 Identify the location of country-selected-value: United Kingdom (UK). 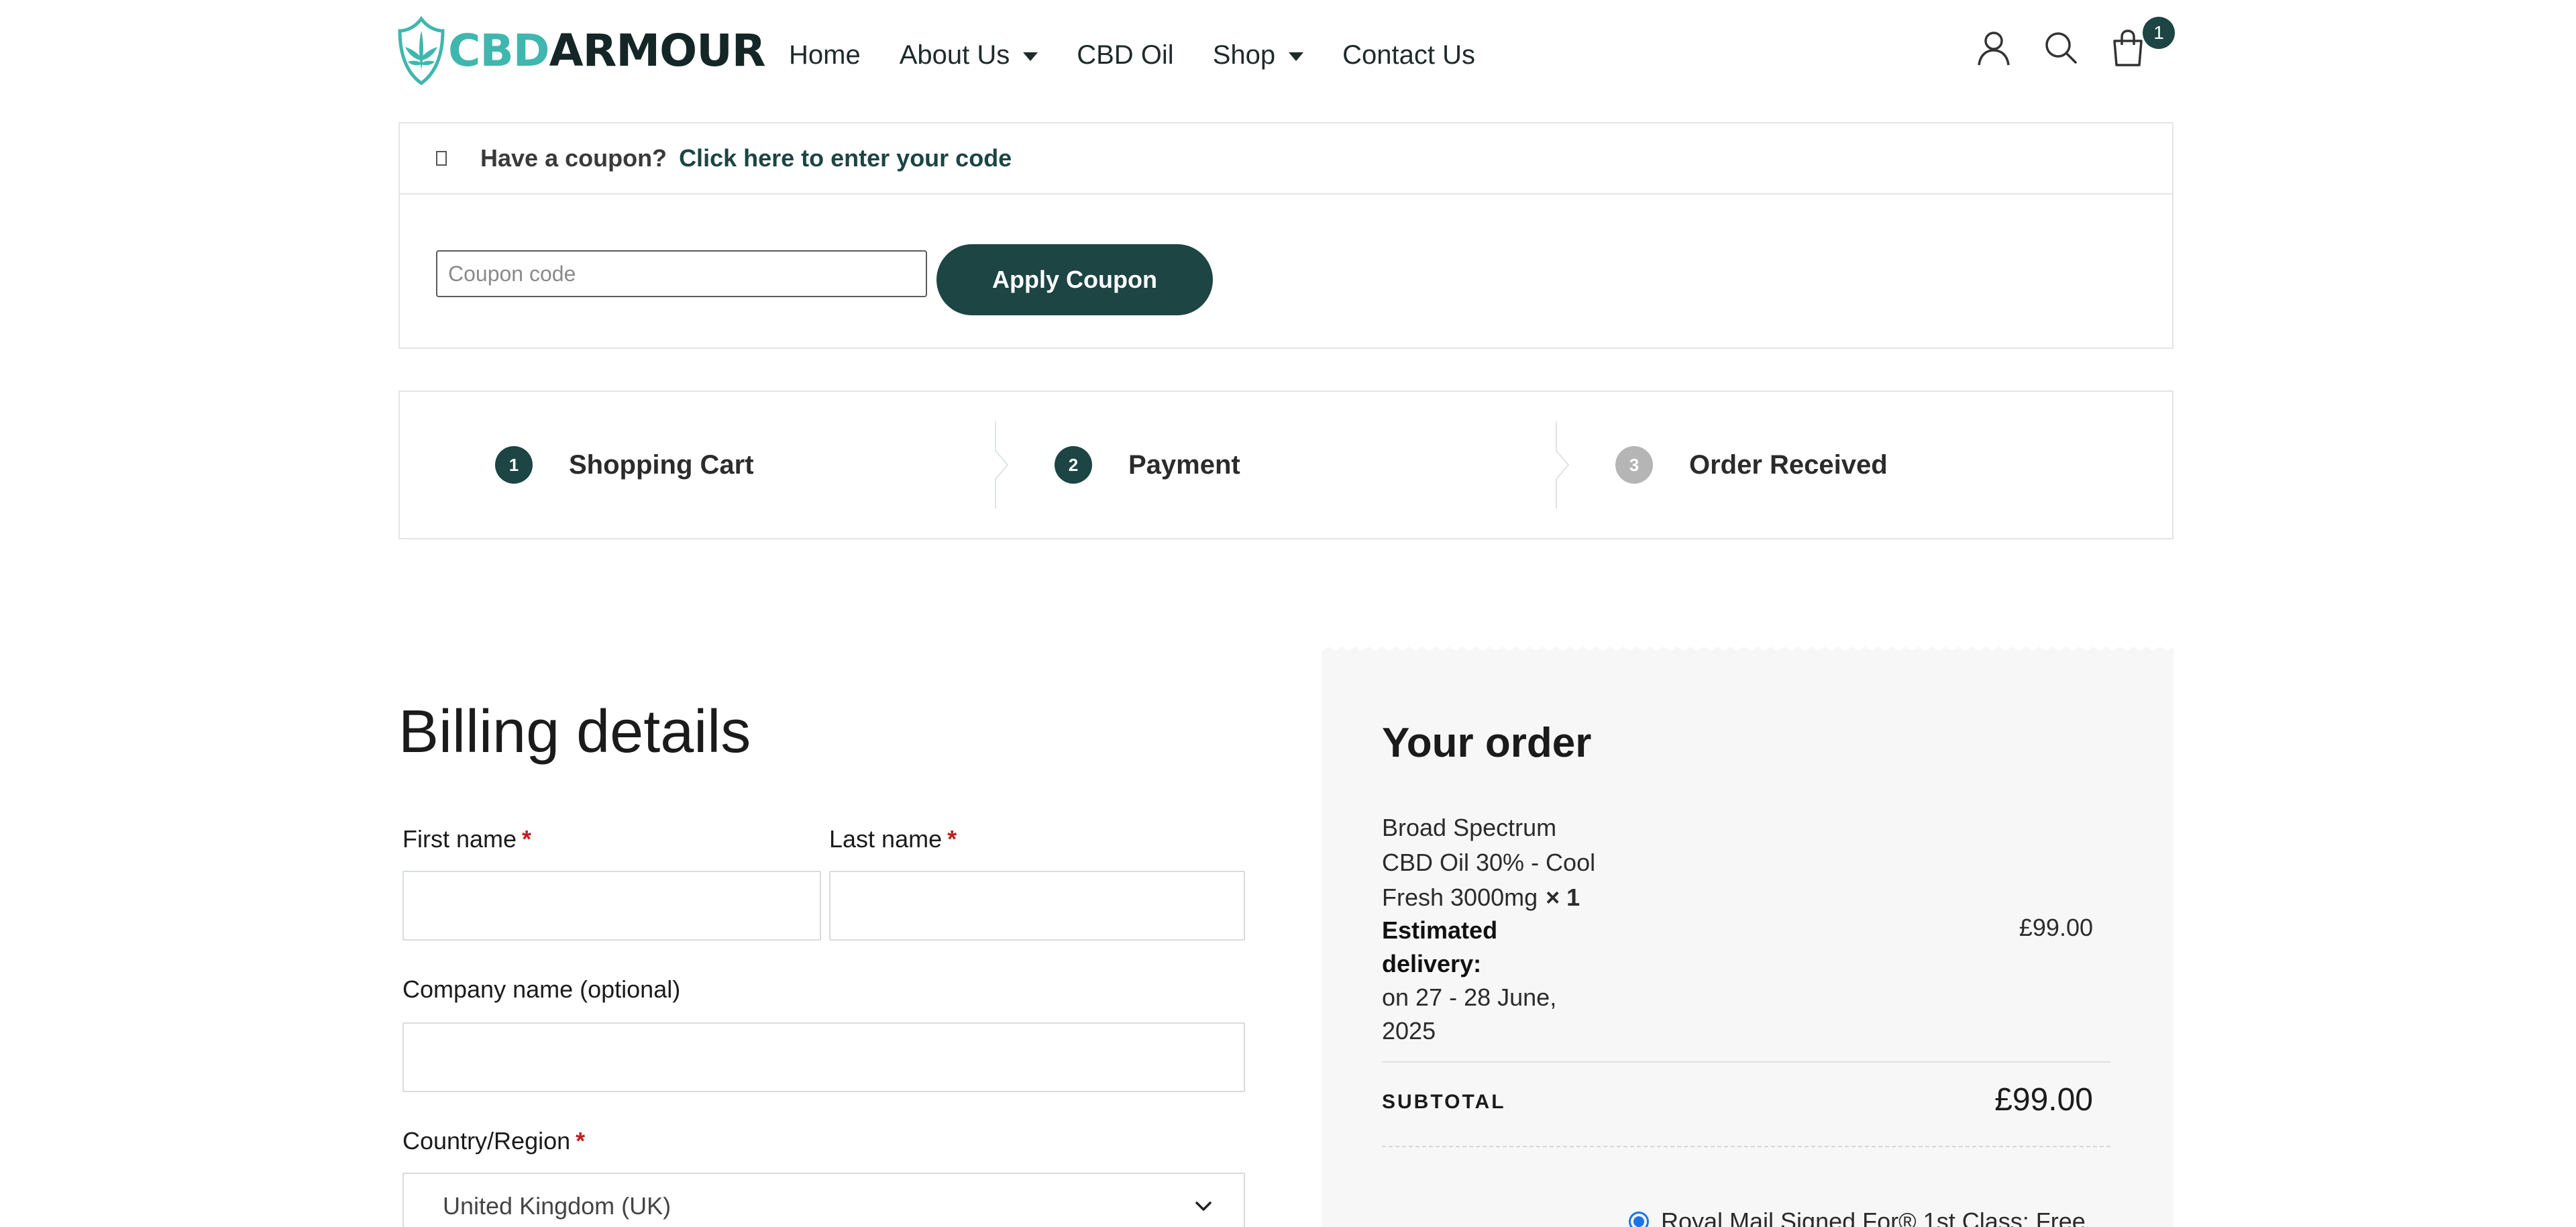
(557, 1206).